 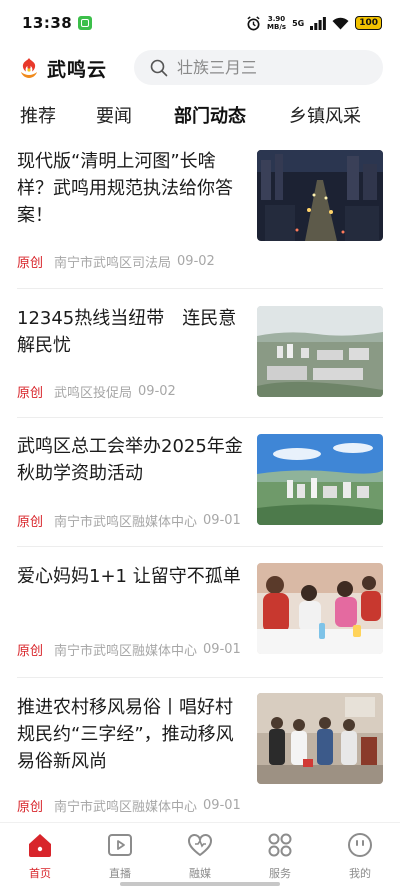 I want to click on home-icon, so click(x=40, y=845).